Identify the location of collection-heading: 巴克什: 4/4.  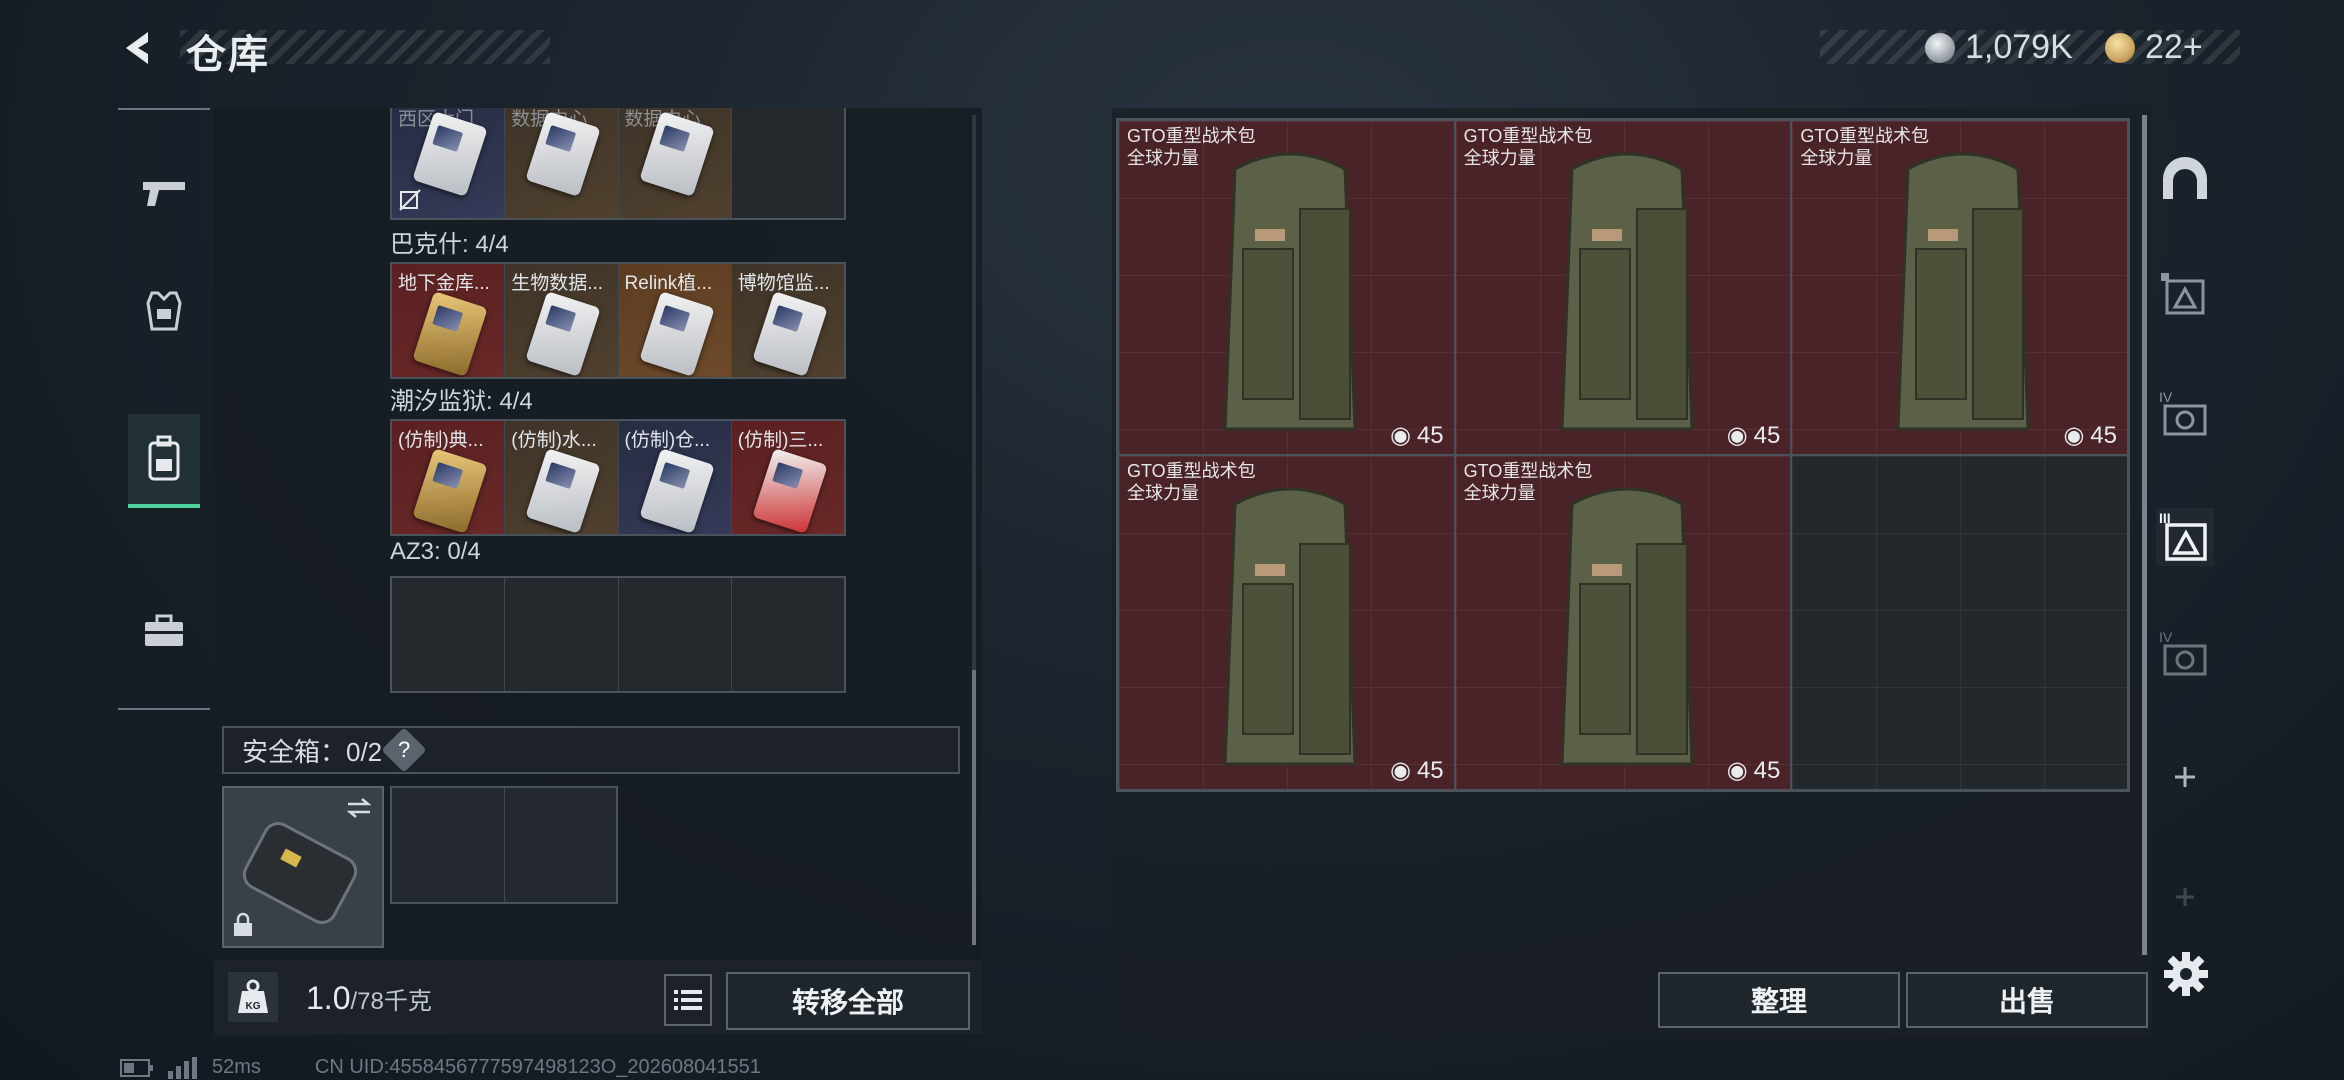
(449, 244).